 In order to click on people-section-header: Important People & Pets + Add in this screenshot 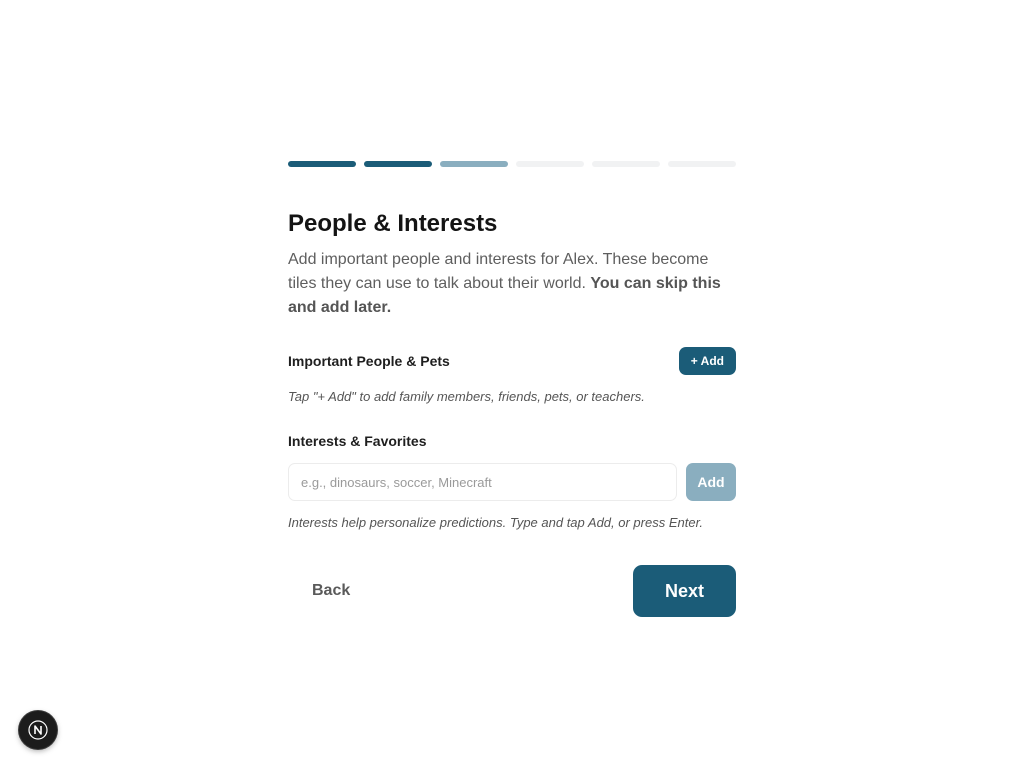, I will do `click(512, 361)`.